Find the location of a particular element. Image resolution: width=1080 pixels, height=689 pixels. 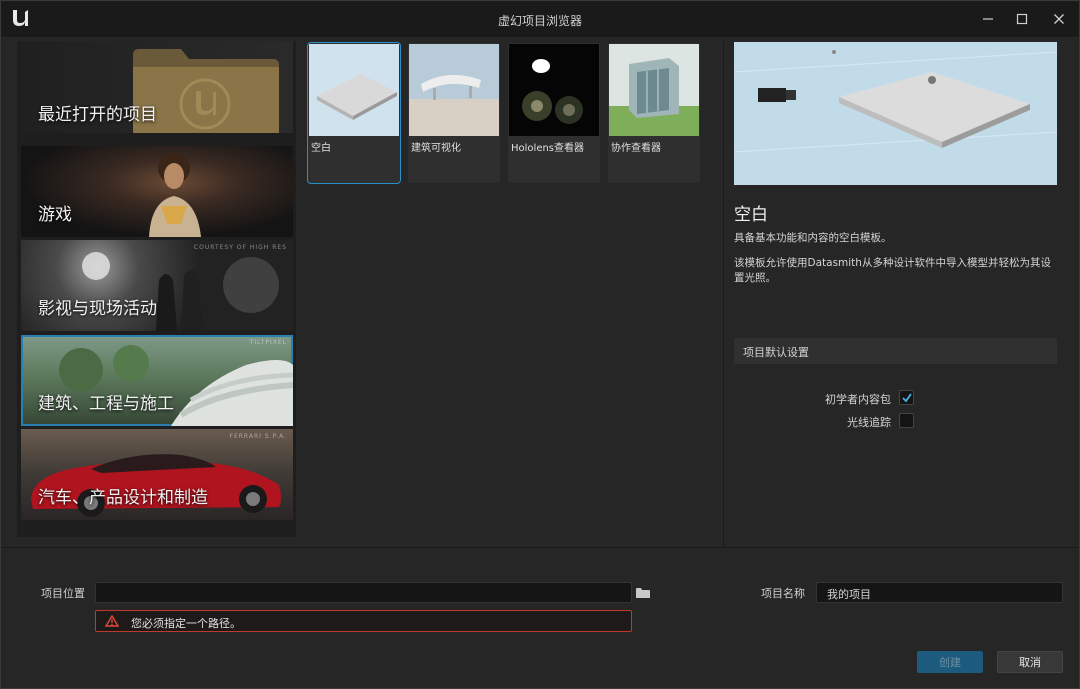

template-label: 建筑可视化 is located at coordinates (436, 148).